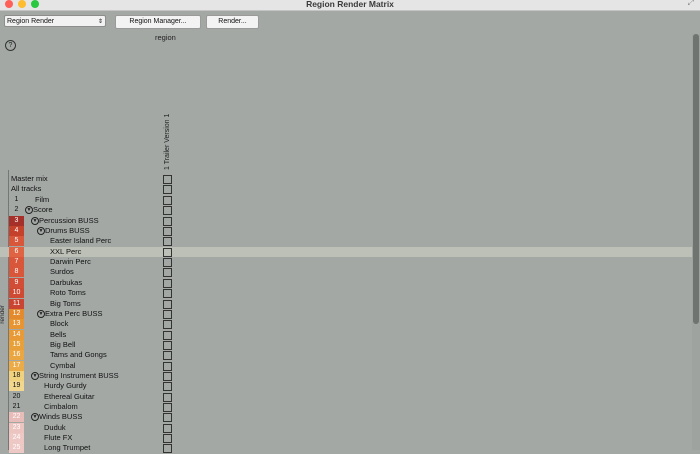  What do you see at coordinates (55, 427) in the screenshot?
I see `track-name: Duduk` at bounding box center [55, 427].